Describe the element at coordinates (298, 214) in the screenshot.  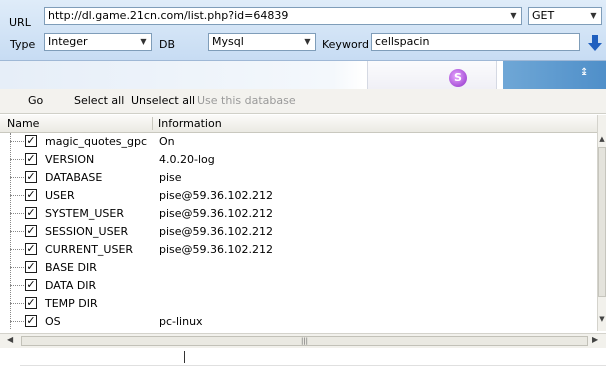
I see `table-row: ✓ SYSTEM_USER pise@59.36.102.212` at that location.